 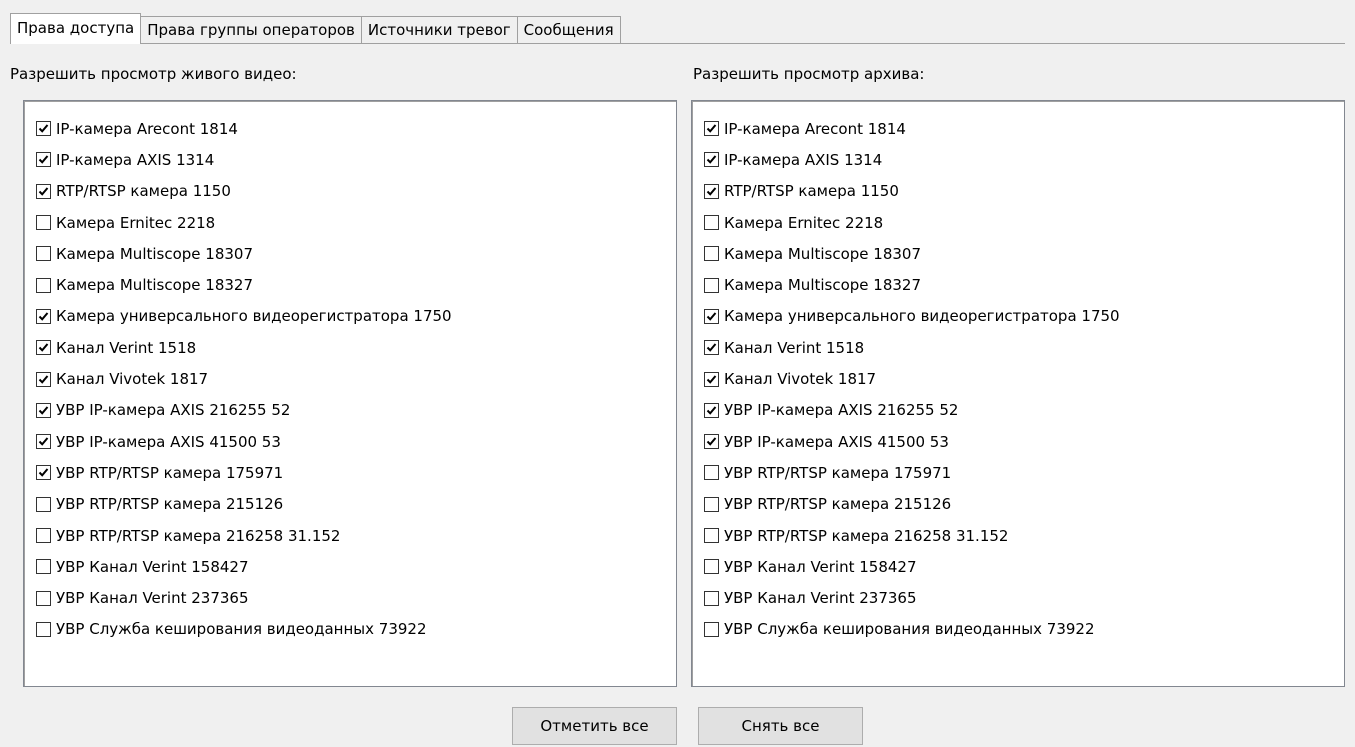 What do you see at coordinates (1018, 284) in the screenshot?
I see `archive-list-item: Камера Multiscope 18327` at bounding box center [1018, 284].